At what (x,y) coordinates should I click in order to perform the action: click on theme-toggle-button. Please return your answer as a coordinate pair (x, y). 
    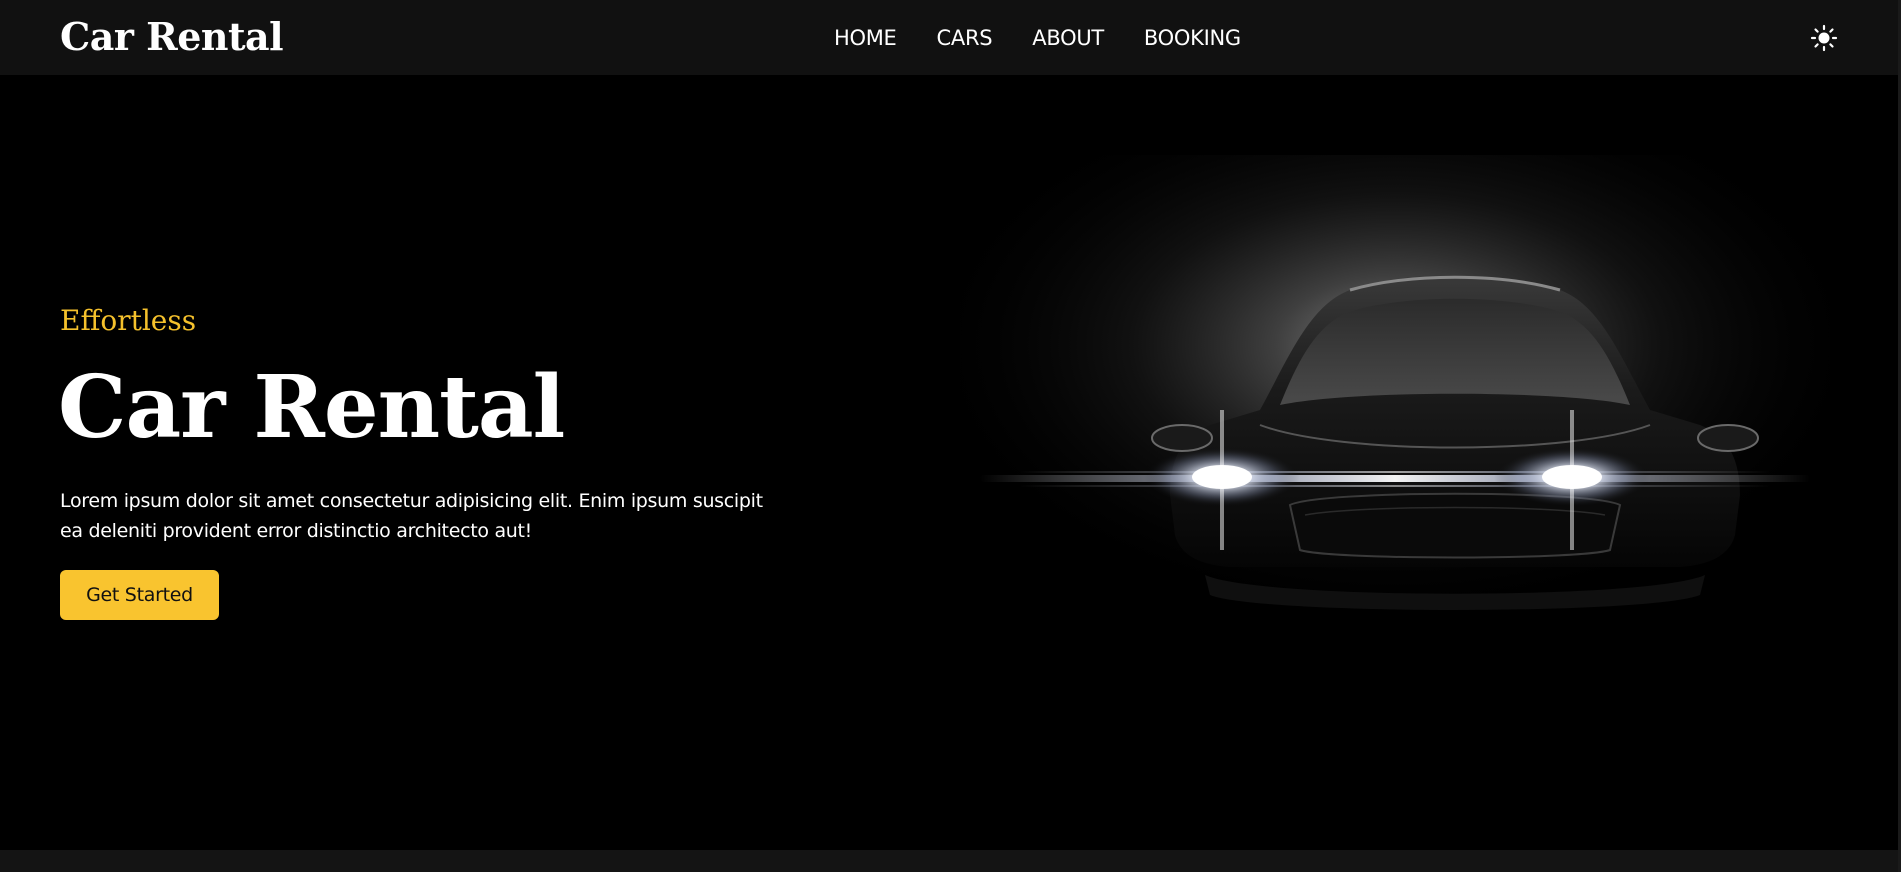
    Looking at the image, I should click on (1824, 38).